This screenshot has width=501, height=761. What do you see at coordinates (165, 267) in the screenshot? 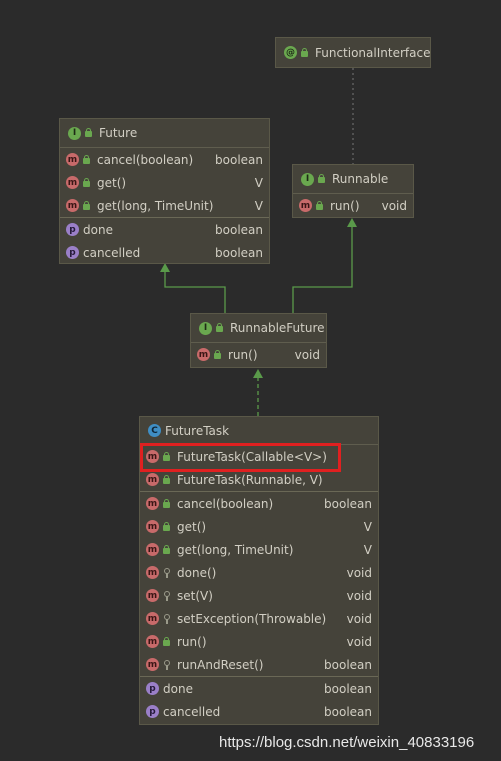
I see `arrow-future` at bounding box center [165, 267].